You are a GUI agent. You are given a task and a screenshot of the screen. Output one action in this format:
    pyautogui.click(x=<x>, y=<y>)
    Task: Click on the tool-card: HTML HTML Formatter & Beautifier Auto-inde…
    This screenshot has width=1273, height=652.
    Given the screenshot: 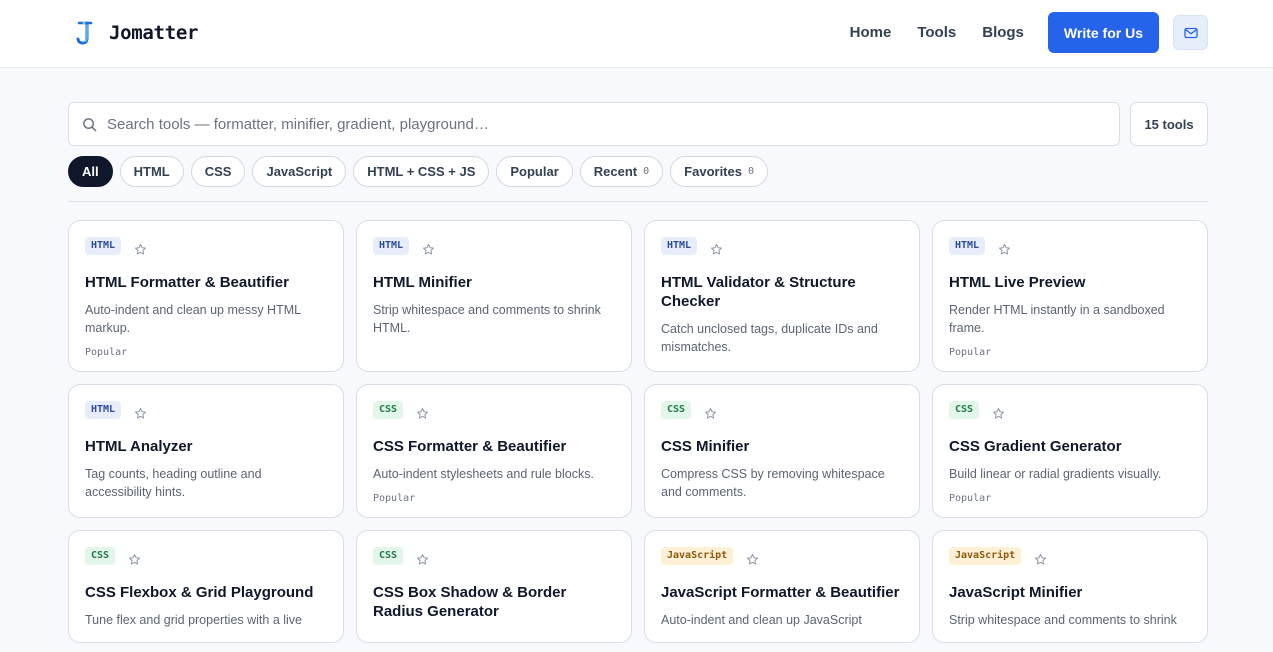 What is the action you would take?
    pyautogui.click(x=206, y=296)
    